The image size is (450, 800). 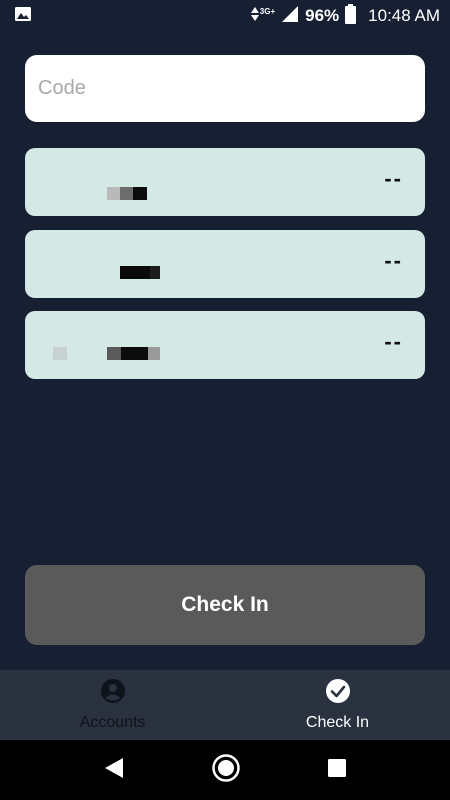 I want to click on tab-check-in-label: Check In, so click(x=337, y=722).